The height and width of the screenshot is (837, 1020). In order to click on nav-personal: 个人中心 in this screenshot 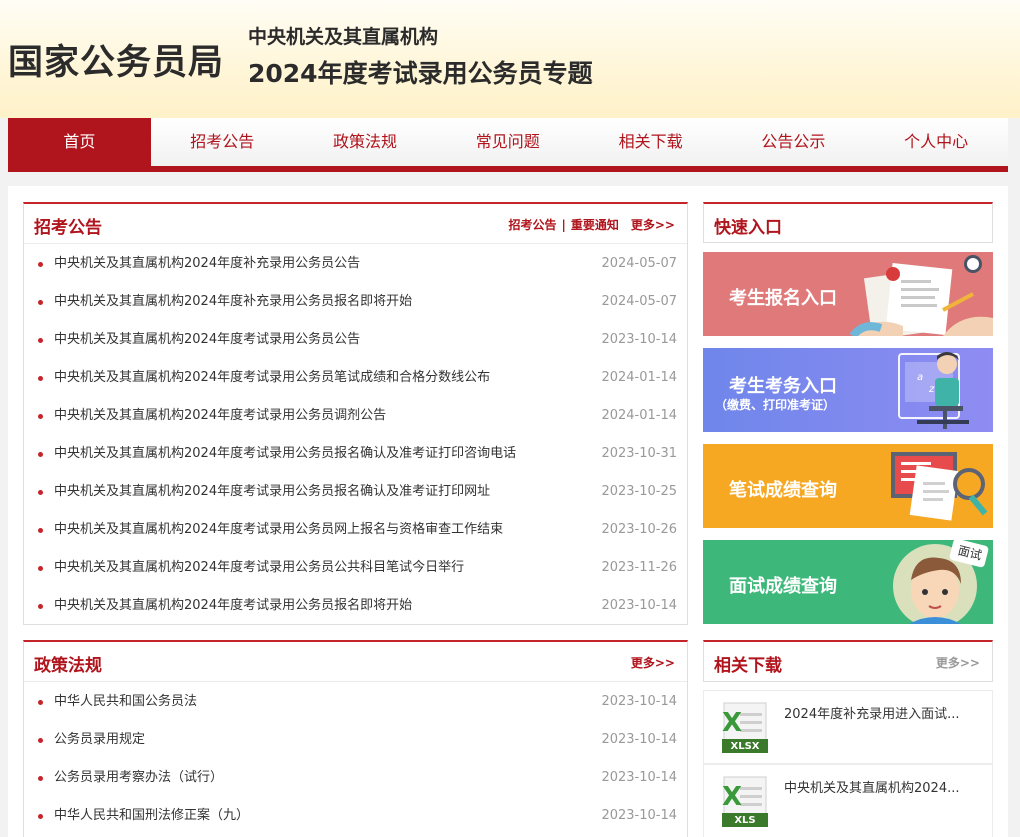, I will do `click(936, 142)`.